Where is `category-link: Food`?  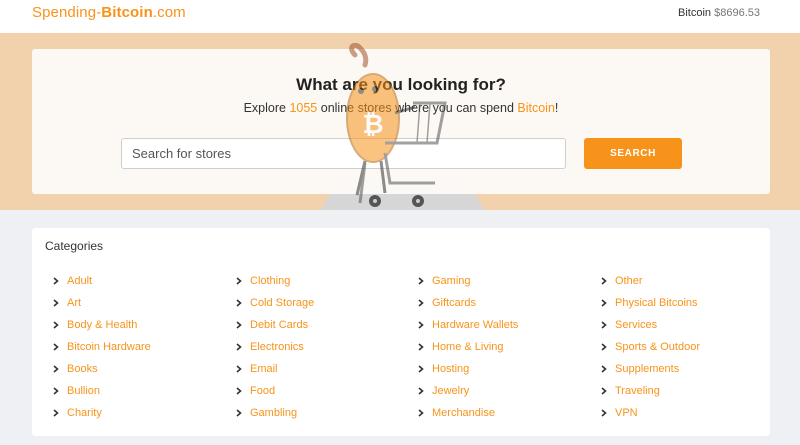 category-link: Food is located at coordinates (275, 391).